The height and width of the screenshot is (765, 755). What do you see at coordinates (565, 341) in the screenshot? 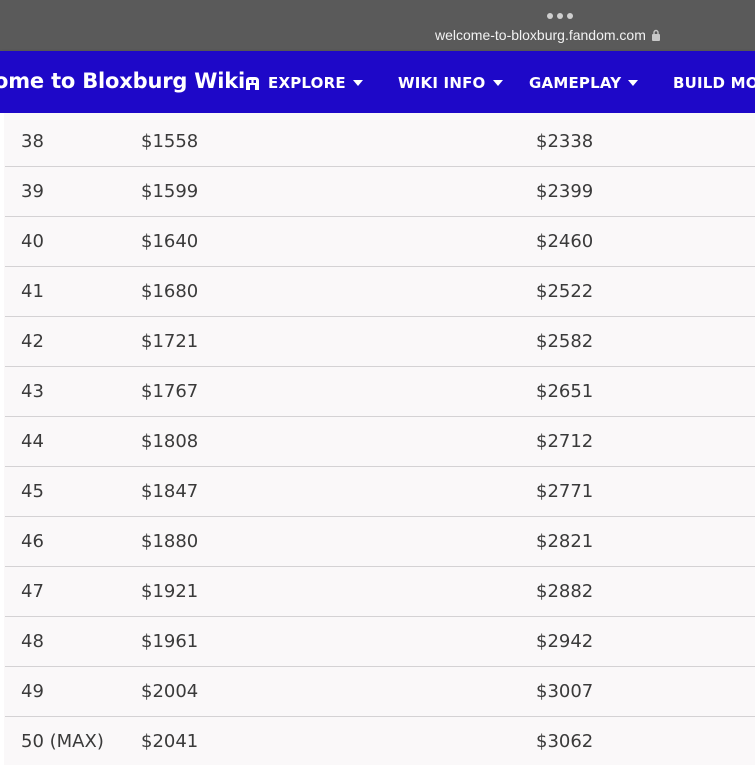
I see `price-cell: $2582` at bounding box center [565, 341].